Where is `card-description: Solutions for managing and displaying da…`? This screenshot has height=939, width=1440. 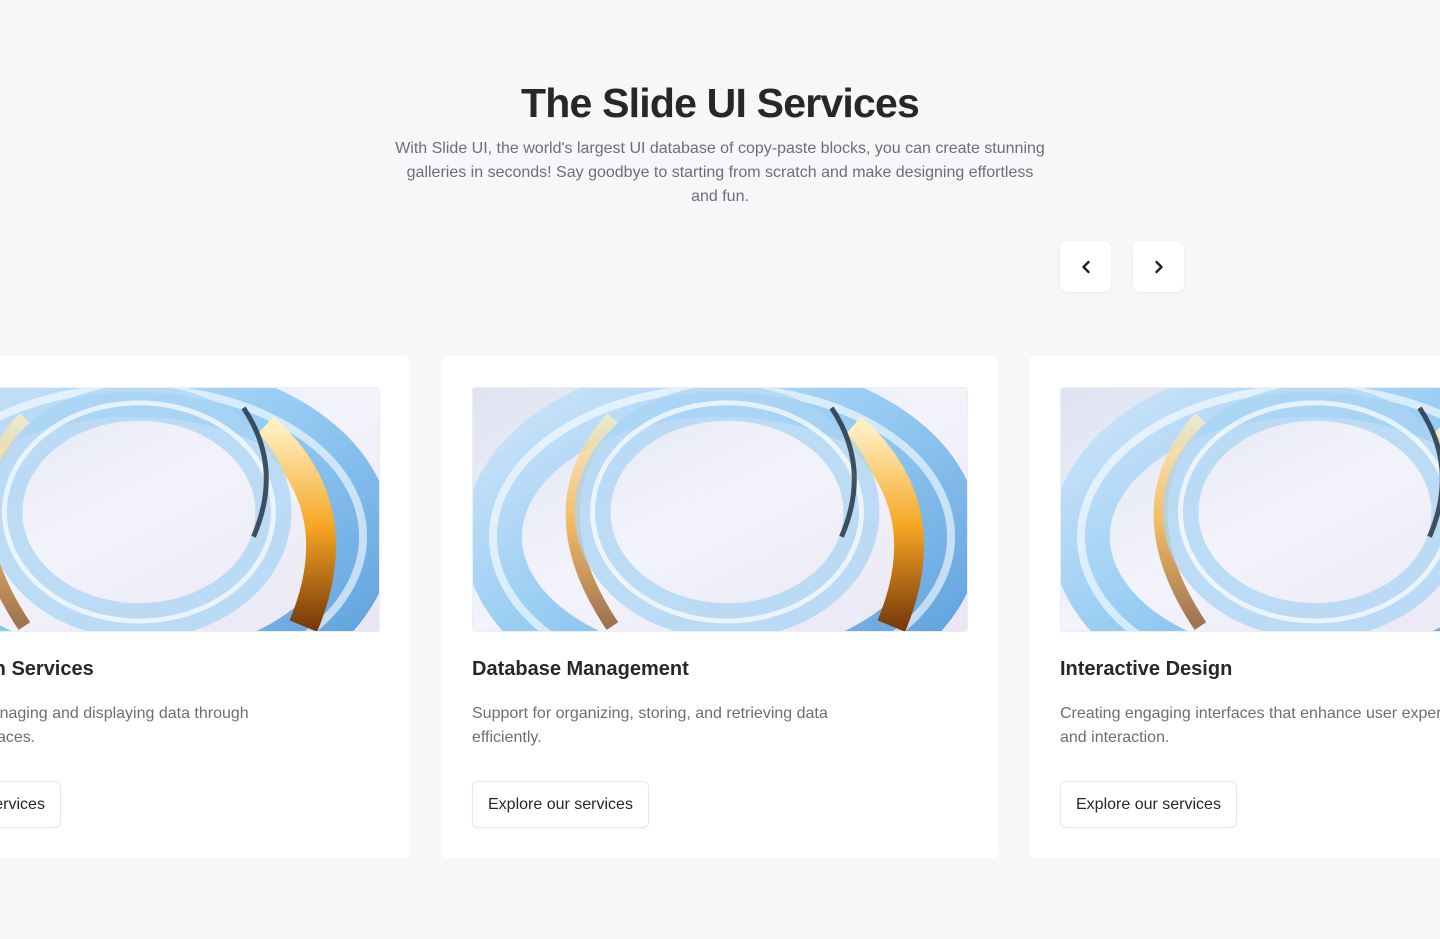 card-description: Solutions for managing and displaying da… is located at coordinates (124, 725).